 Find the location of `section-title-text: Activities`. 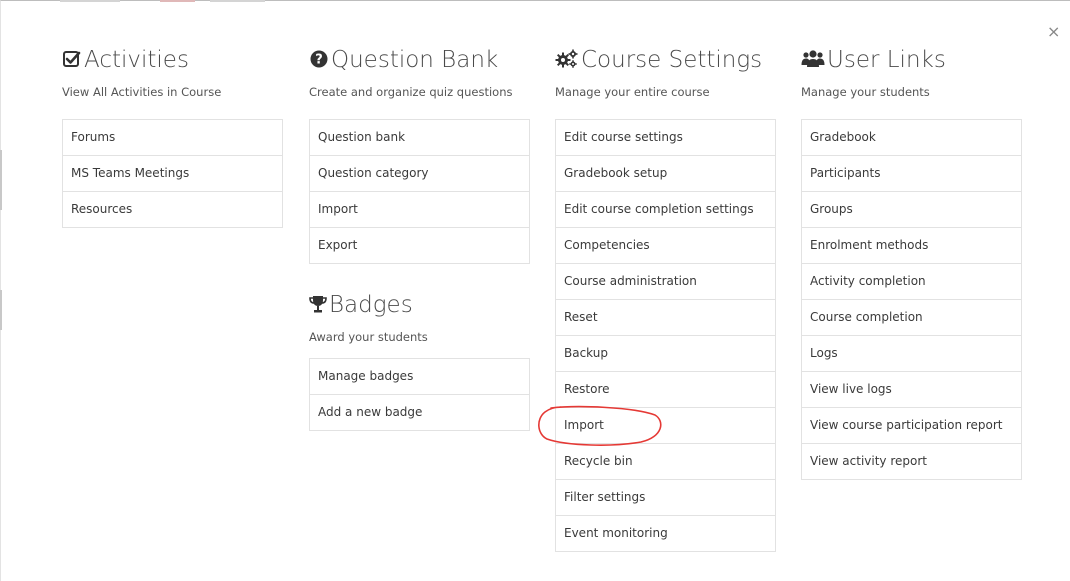

section-title-text: Activities is located at coordinates (136, 60).